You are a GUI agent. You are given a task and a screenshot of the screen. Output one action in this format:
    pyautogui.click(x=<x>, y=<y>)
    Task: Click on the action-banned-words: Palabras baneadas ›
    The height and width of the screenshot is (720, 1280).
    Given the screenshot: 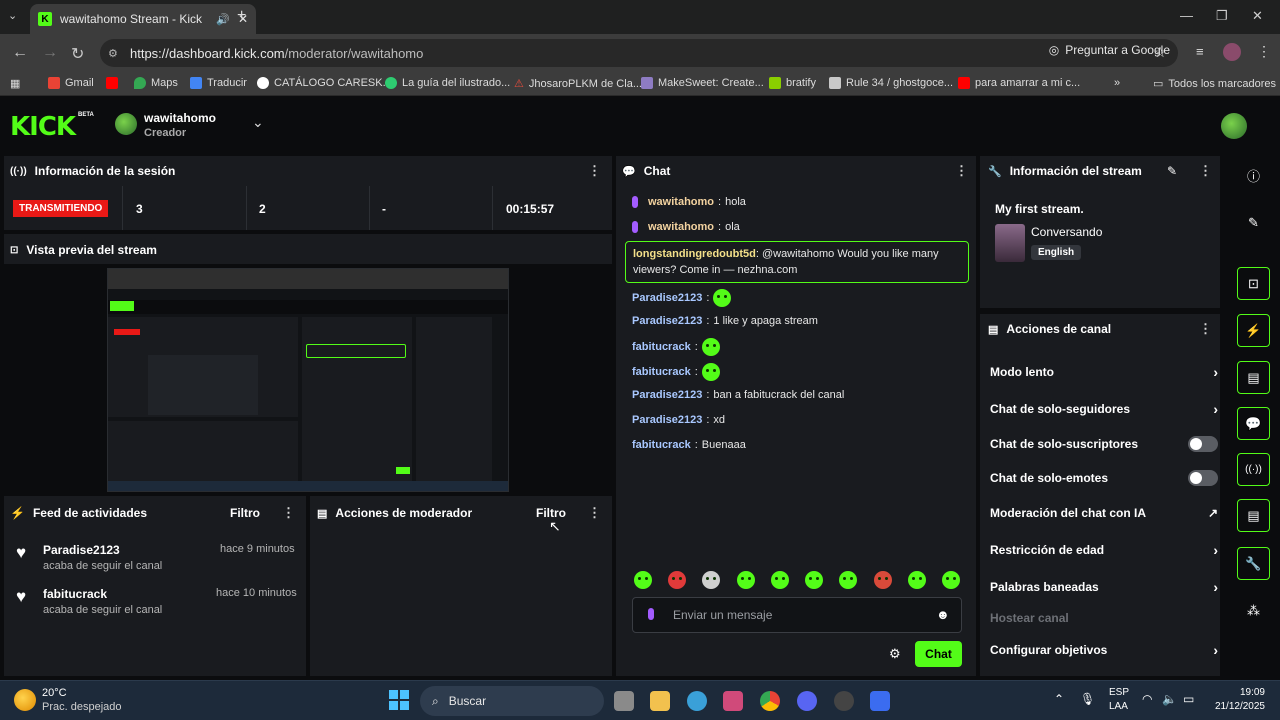 What is the action you would take?
    pyautogui.click(x=1104, y=587)
    